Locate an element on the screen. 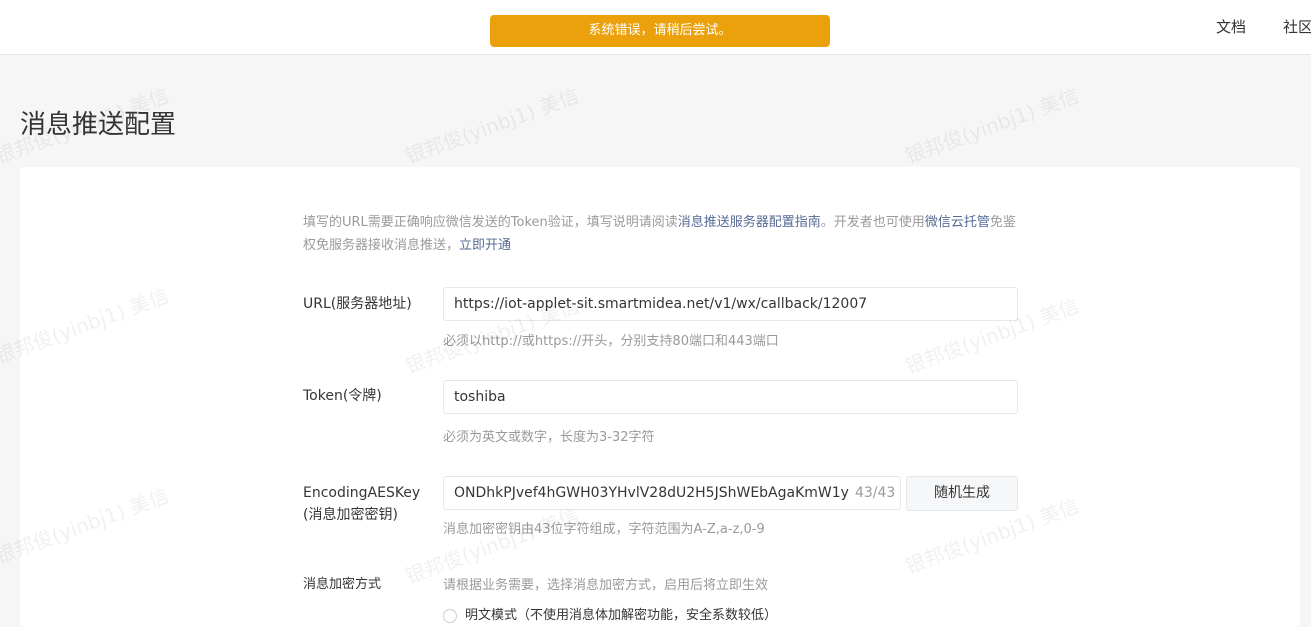 The height and width of the screenshot is (627, 1311). nav-docs-link: 文档 is located at coordinates (1231, 26).